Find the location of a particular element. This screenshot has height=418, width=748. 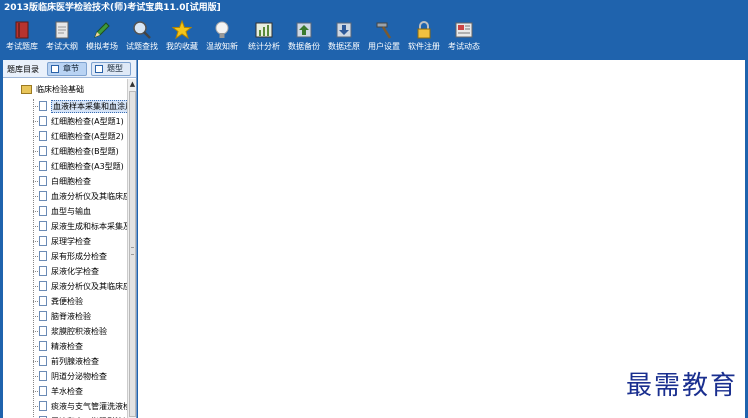

tree-item: 阴道分泌物检查 is located at coordinates (80, 376).